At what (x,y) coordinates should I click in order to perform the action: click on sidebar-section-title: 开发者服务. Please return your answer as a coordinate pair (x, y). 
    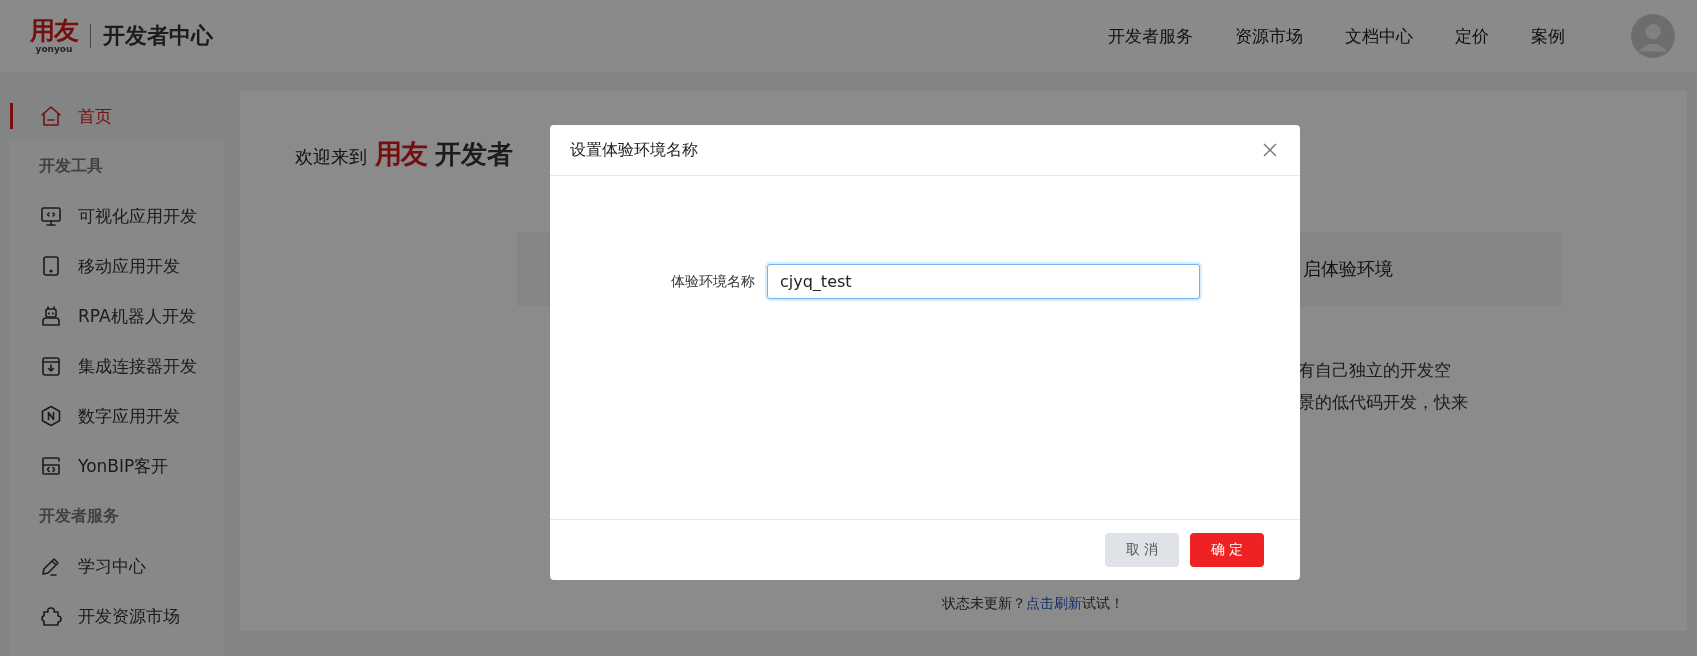
    Looking at the image, I should click on (79, 515).